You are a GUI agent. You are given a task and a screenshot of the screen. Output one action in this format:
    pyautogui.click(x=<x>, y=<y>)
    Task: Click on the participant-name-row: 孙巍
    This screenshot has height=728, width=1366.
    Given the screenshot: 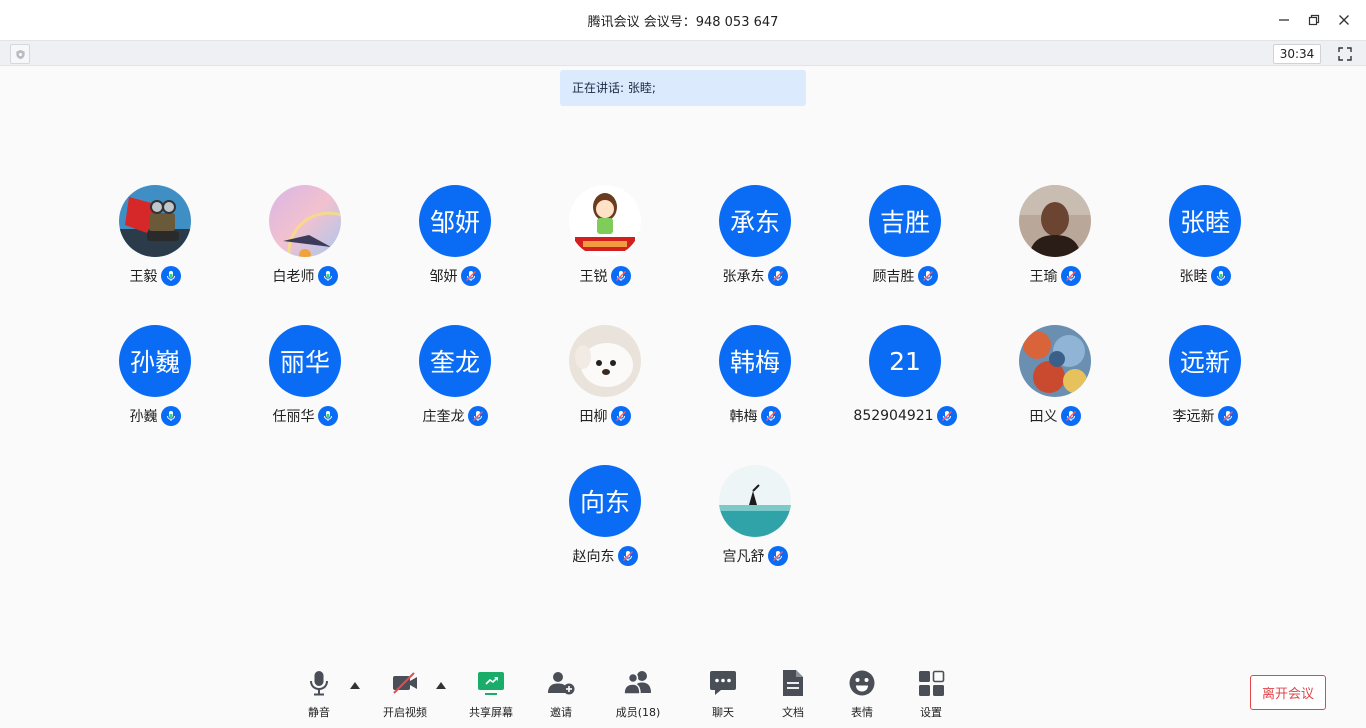 What is the action you would take?
    pyautogui.click(x=155, y=416)
    